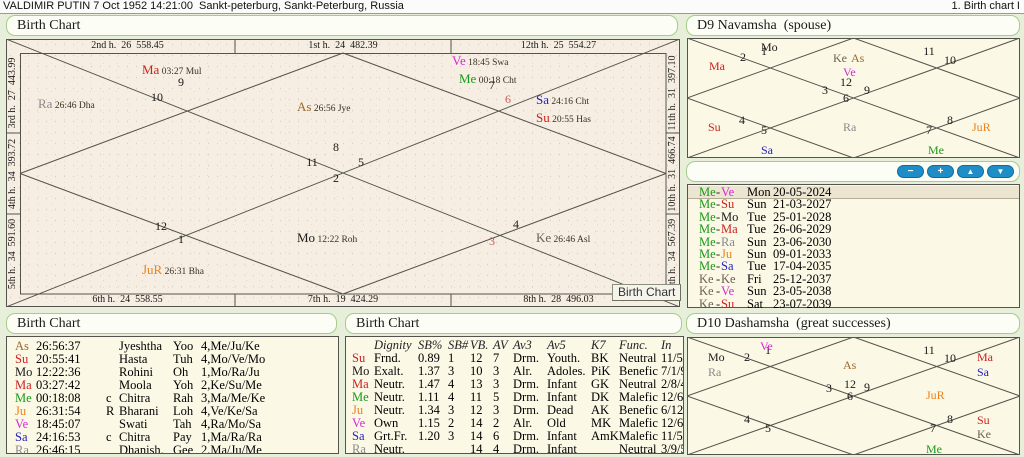 The height and width of the screenshot is (457, 1024). I want to click on cell: AmK, so click(605, 436).